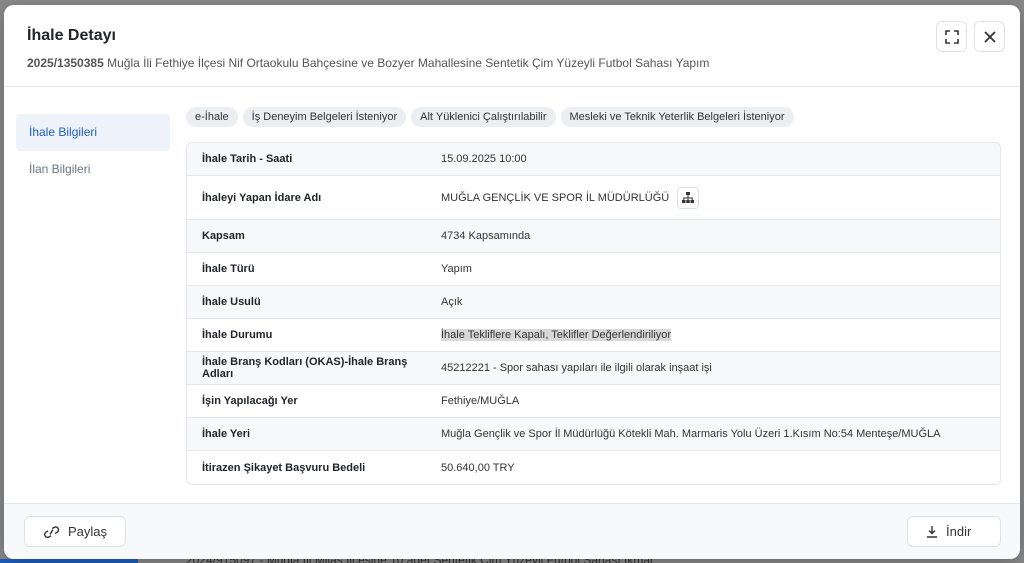 The width and height of the screenshot is (1024, 563). Describe the element at coordinates (226, 434) in the screenshot. I see `detail-label: İhale Yeri` at that location.